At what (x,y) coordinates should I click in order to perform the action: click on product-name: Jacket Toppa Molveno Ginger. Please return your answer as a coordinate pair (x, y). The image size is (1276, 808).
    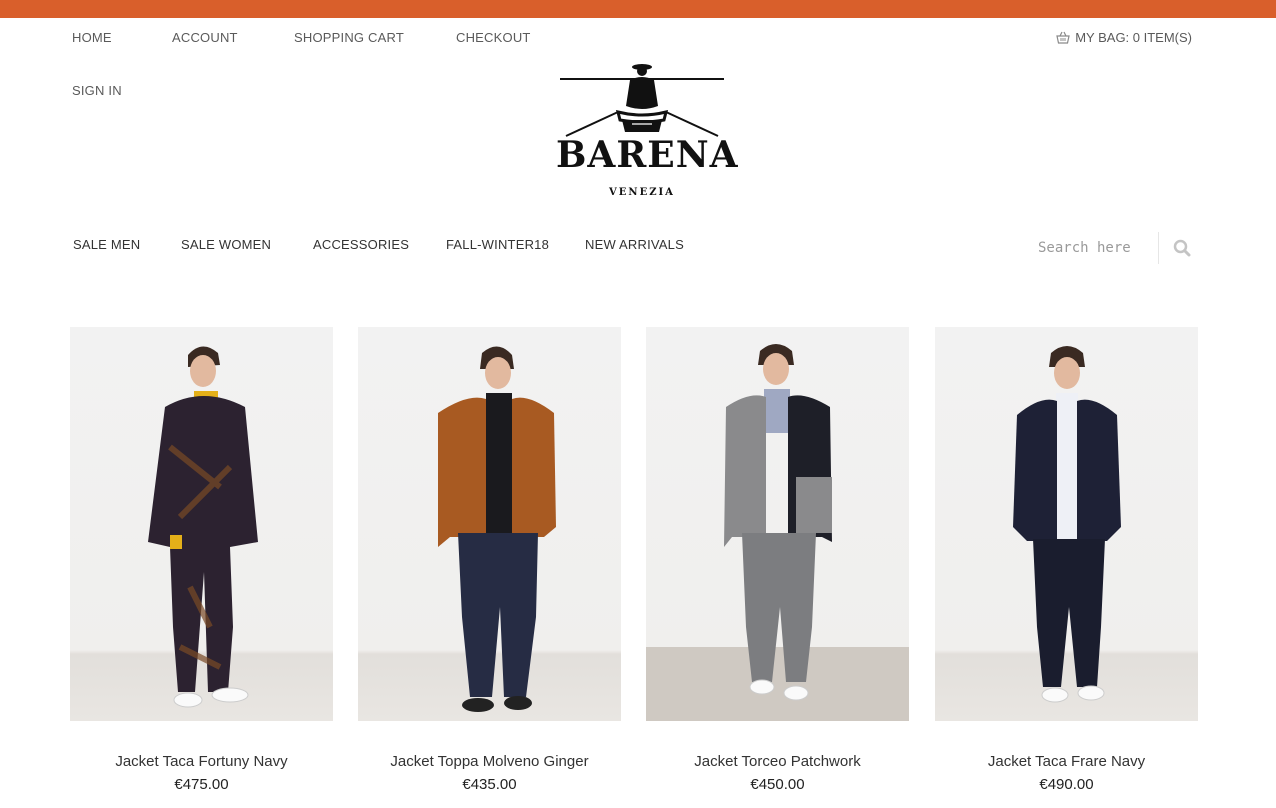
    Looking at the image, I should click on (489, 761).